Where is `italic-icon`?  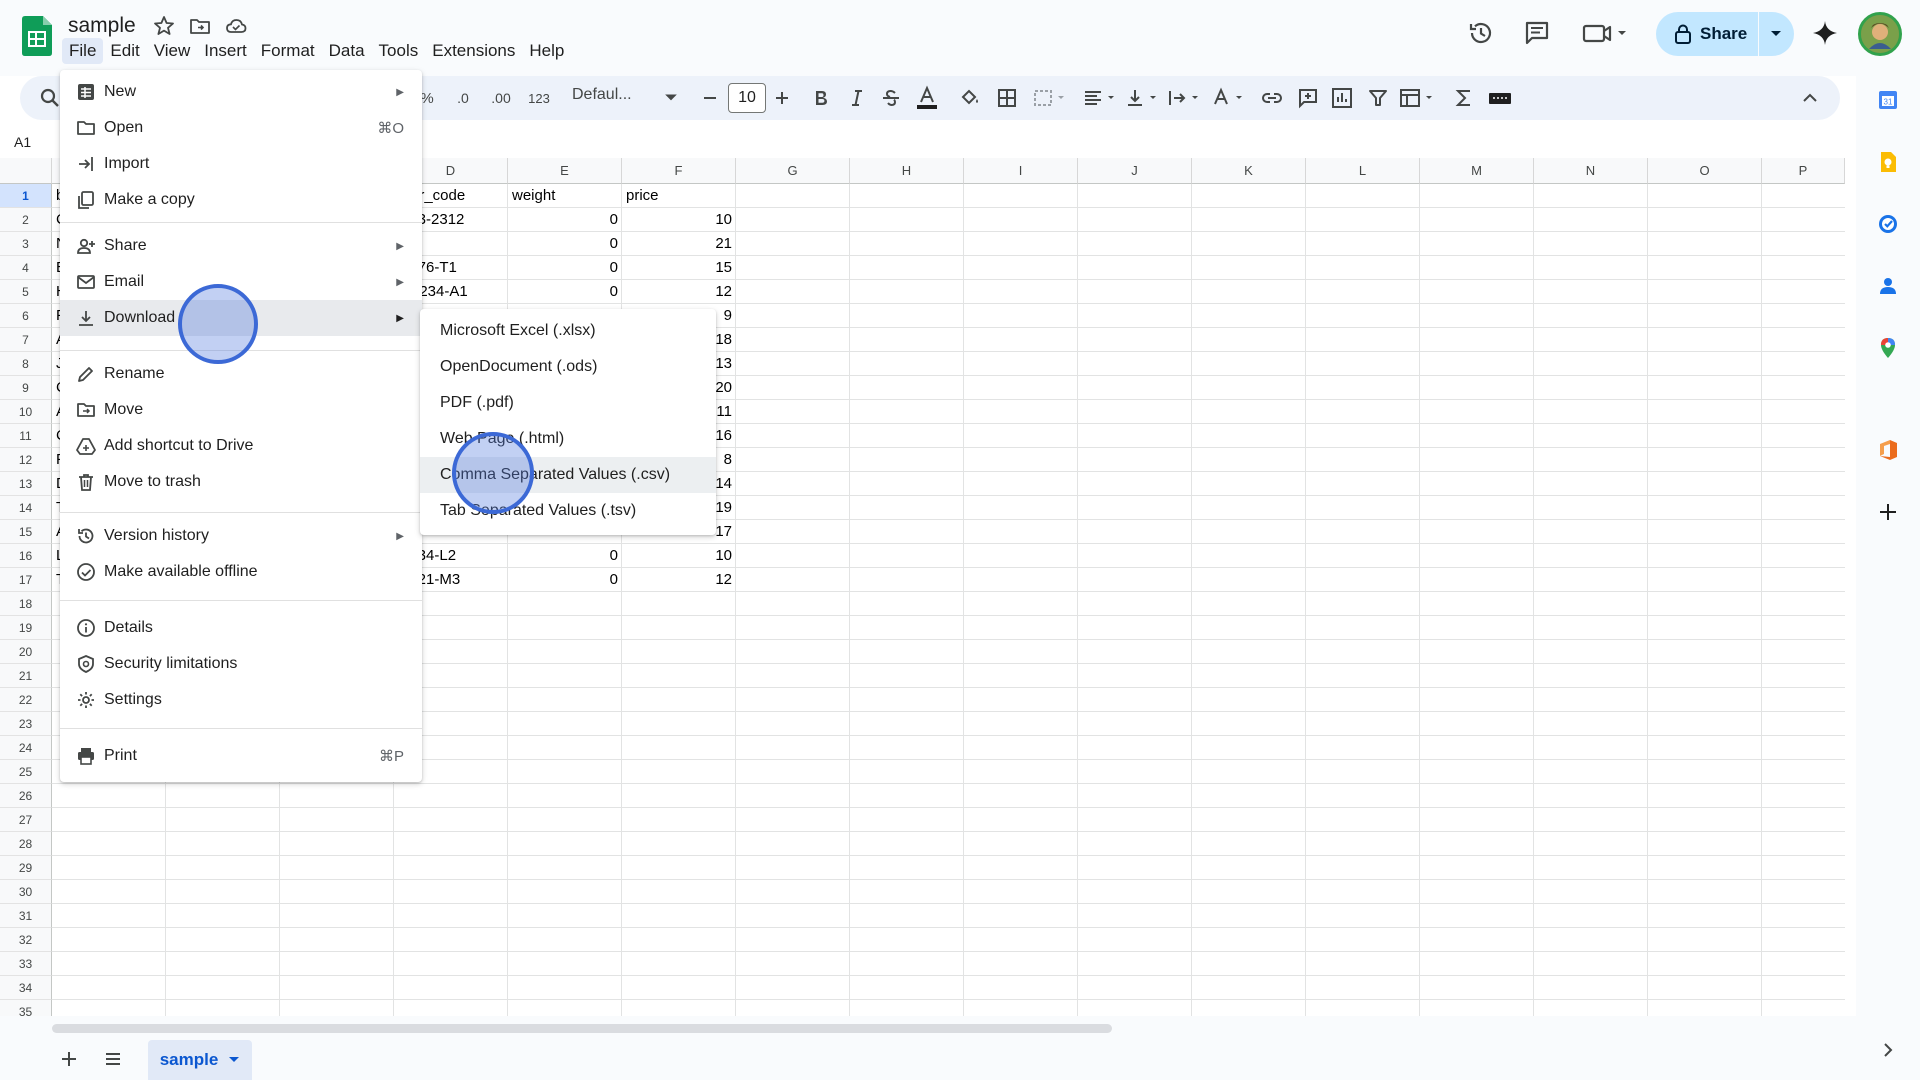
italic-icon is located at coordinates (857, 98).